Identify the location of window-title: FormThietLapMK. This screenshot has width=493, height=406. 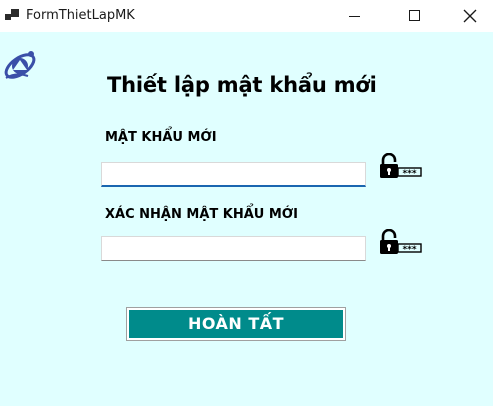
(80, 15).